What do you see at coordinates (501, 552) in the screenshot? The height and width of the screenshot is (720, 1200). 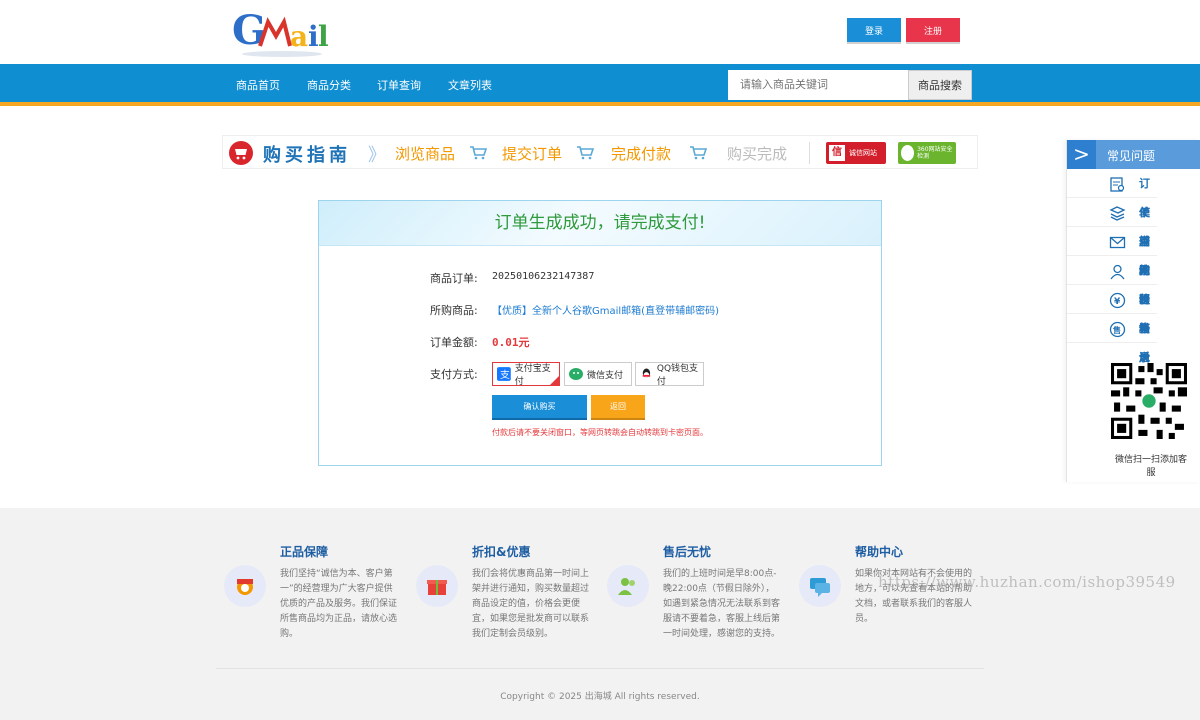 I see `feature-title: 折扣&优惠` at bounding box center [501, 552].